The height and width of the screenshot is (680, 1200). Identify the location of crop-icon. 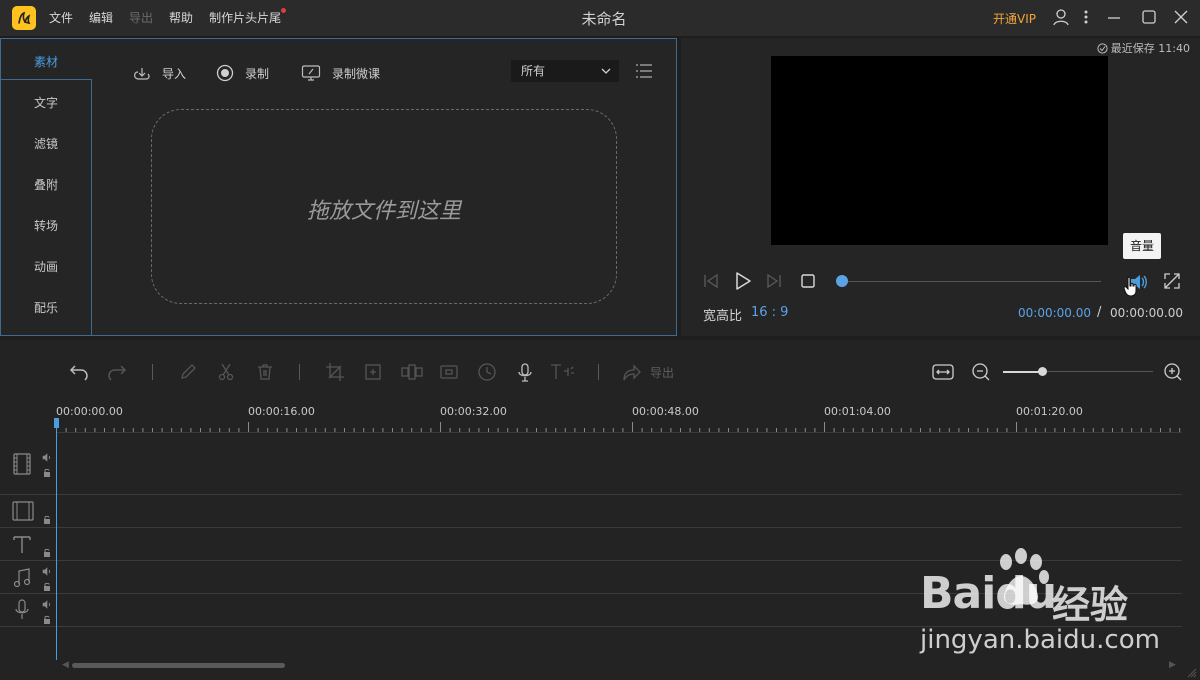
(335, 373).